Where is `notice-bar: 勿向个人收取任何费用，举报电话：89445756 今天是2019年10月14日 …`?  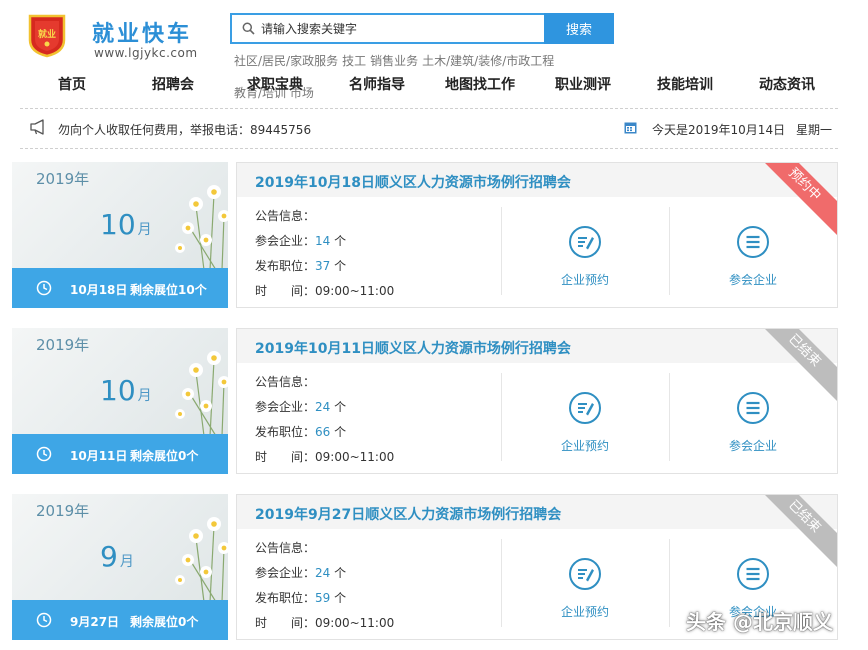
notice-bar: 勿向个人收取任何费用，举报电话：89445756 今天是2019年10月14日 … is located at coordinates (434, 129).